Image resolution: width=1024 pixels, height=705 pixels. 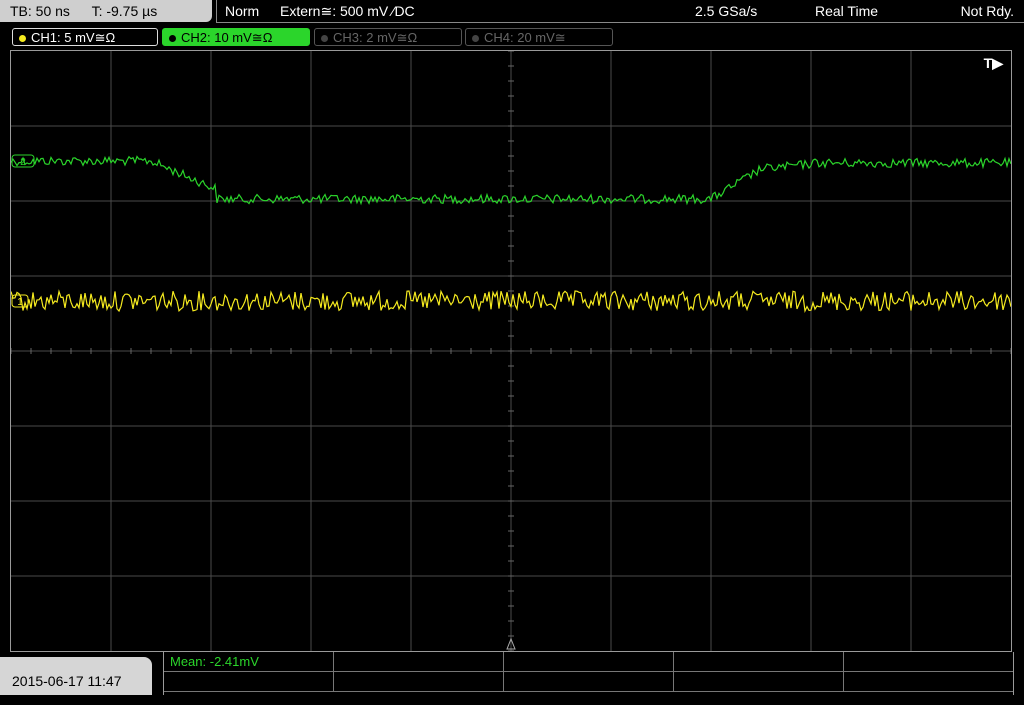 What do you see at coordinates (475, 39) in the screenshot?
I see `channel-4-dot-icon` at bounding box center [475, 39].